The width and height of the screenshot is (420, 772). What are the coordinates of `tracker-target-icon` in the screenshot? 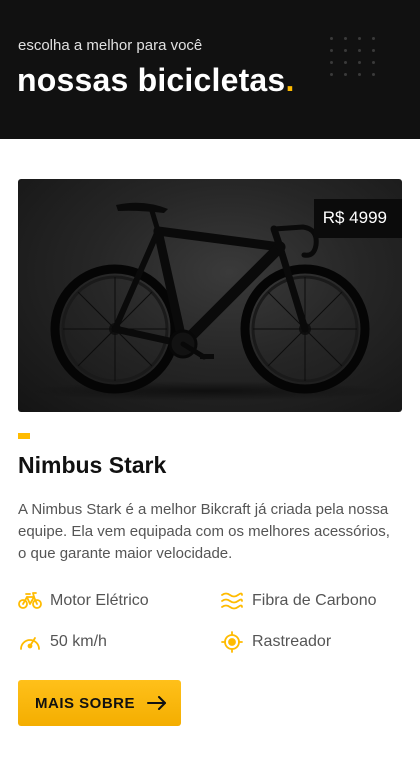 It's located at (232, 641).